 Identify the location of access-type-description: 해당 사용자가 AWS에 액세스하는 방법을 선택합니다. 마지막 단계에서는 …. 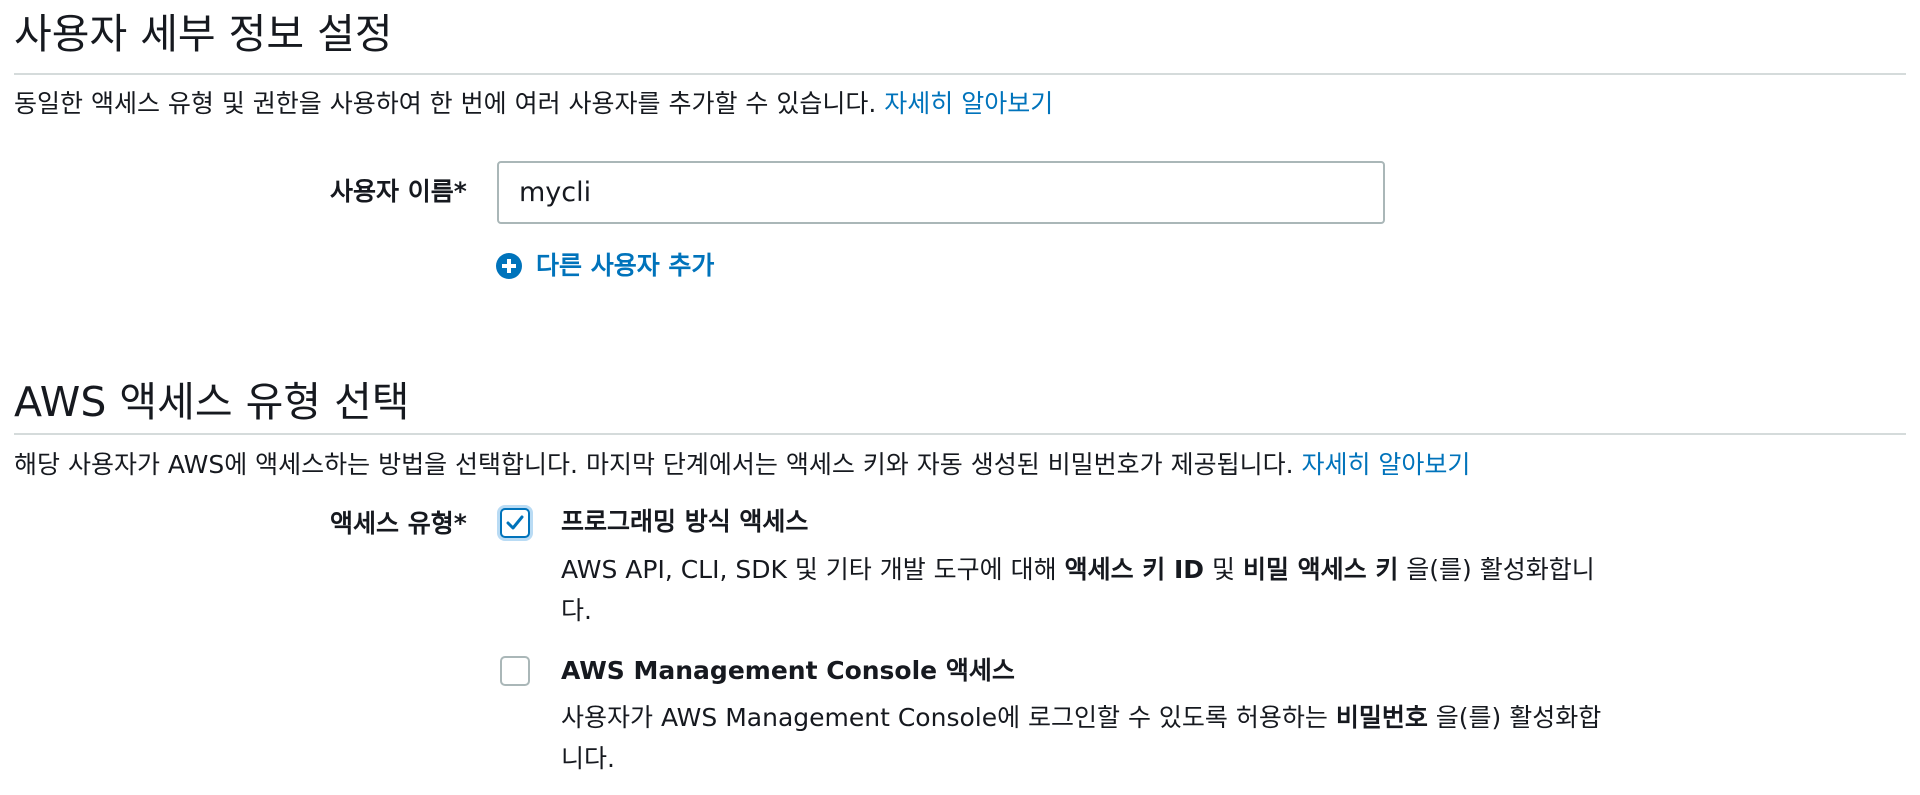
(742, 465).